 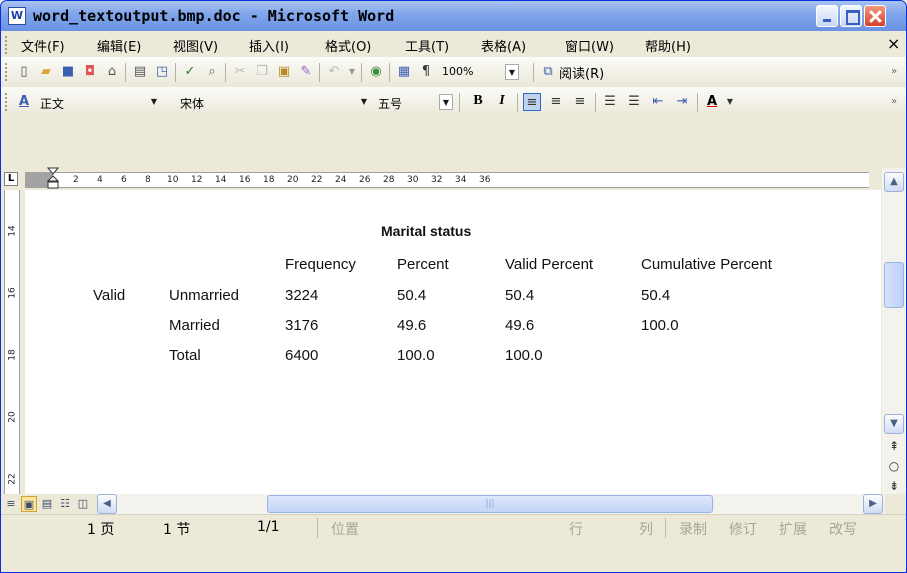 I want to click on menu-file: 文件(F), so click(x=43, y=45).